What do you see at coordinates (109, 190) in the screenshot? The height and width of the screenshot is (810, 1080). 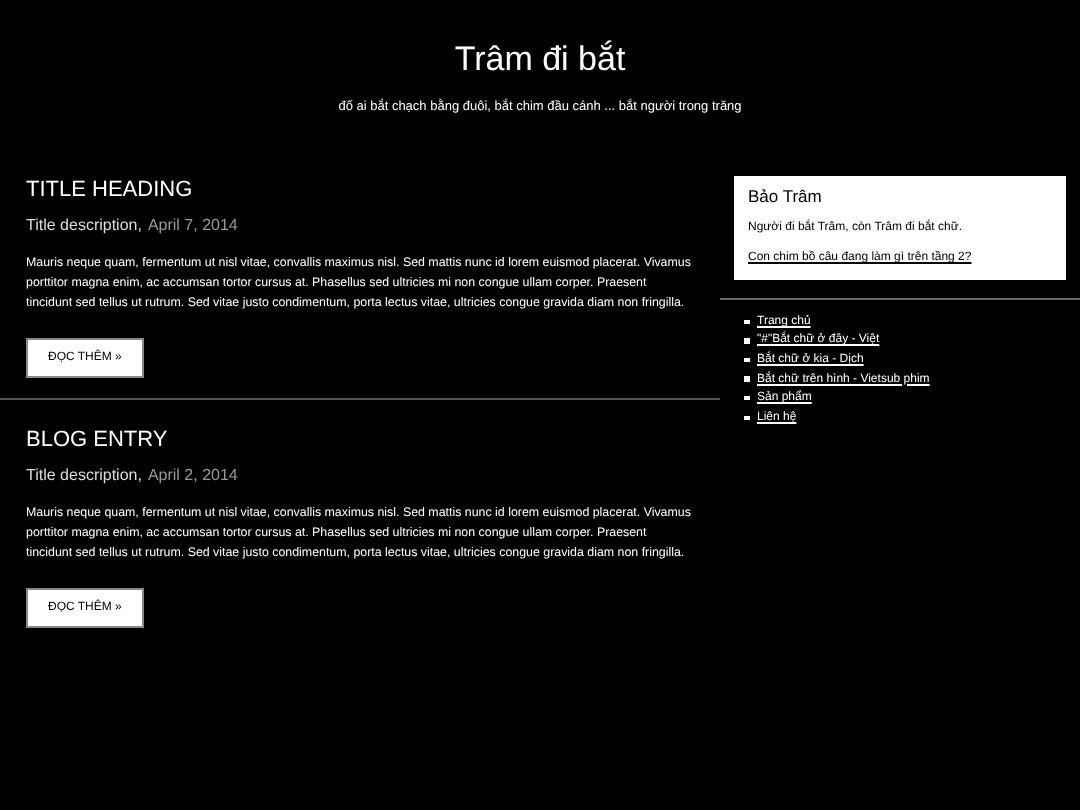 I see `post-title: TITLE HEADING` at bounding box center [109, 190].